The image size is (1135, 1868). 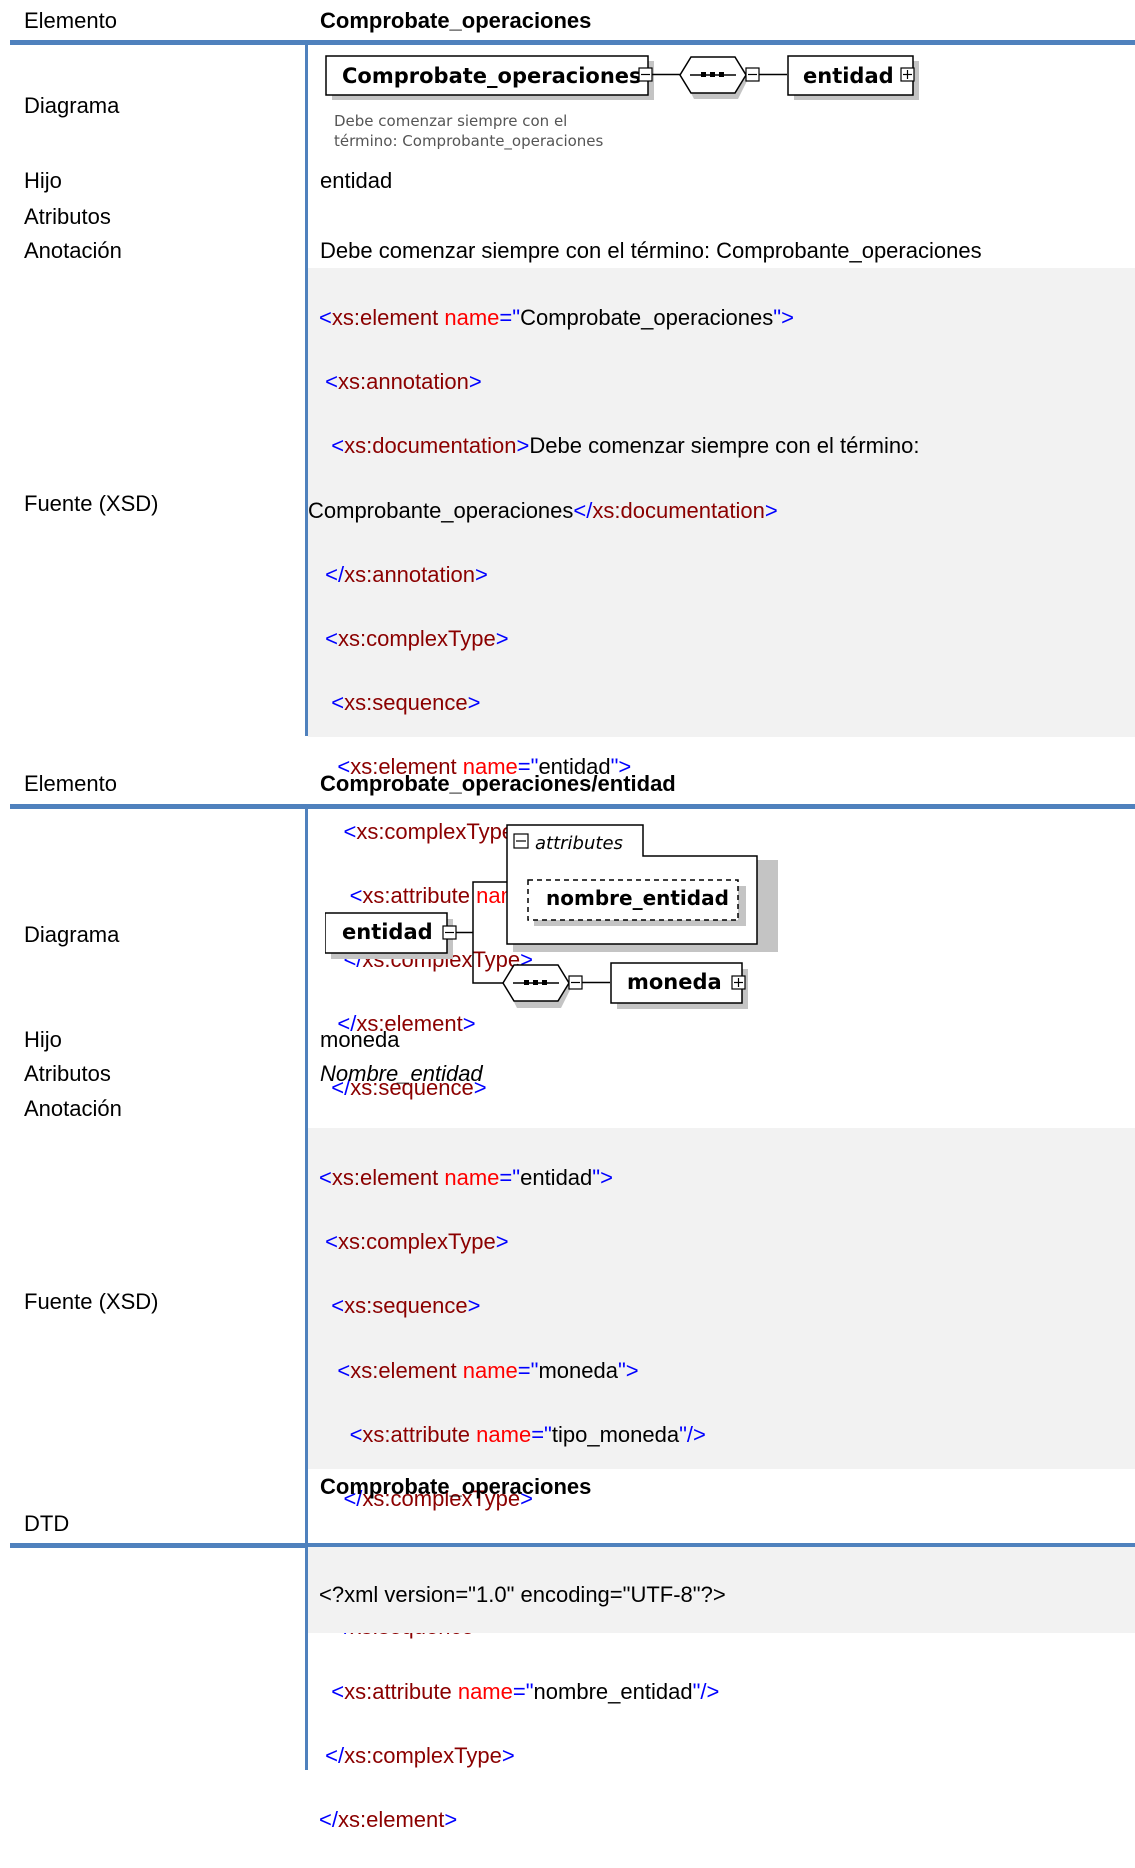 What do you see at coordinates (492, 76) in the screenshot?
I see `root-element-name: Comprobate_operaciones` at bounding box center [492, 76].